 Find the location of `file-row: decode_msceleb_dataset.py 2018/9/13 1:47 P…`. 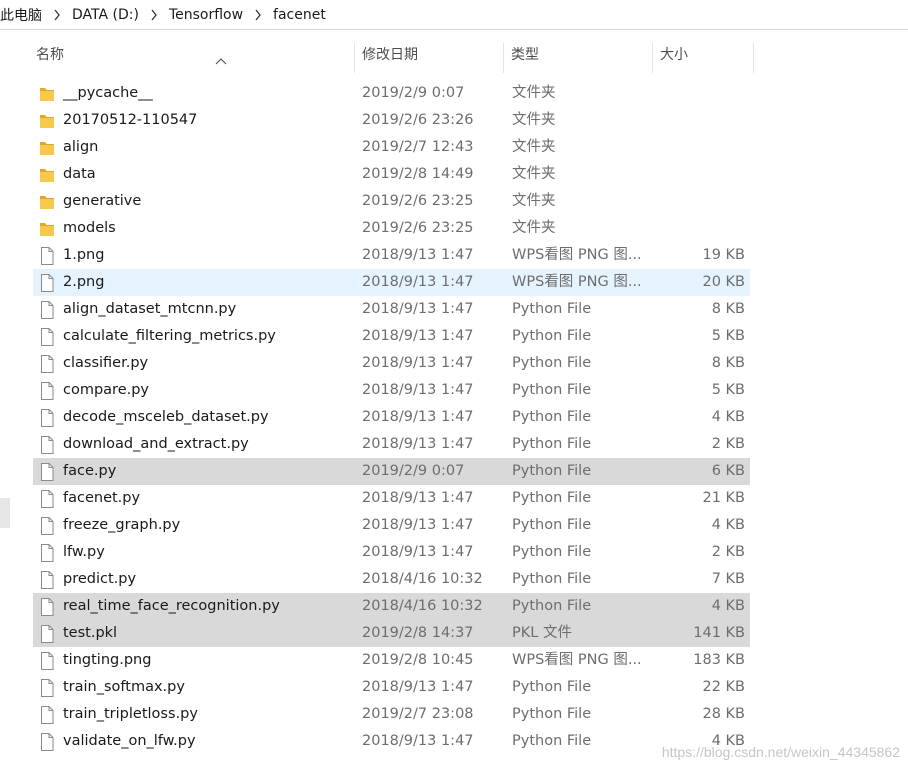

file-row: decode_msceleb_dataset.py 2018/9/13 1:47 P… is located at coordinates (391, 417).